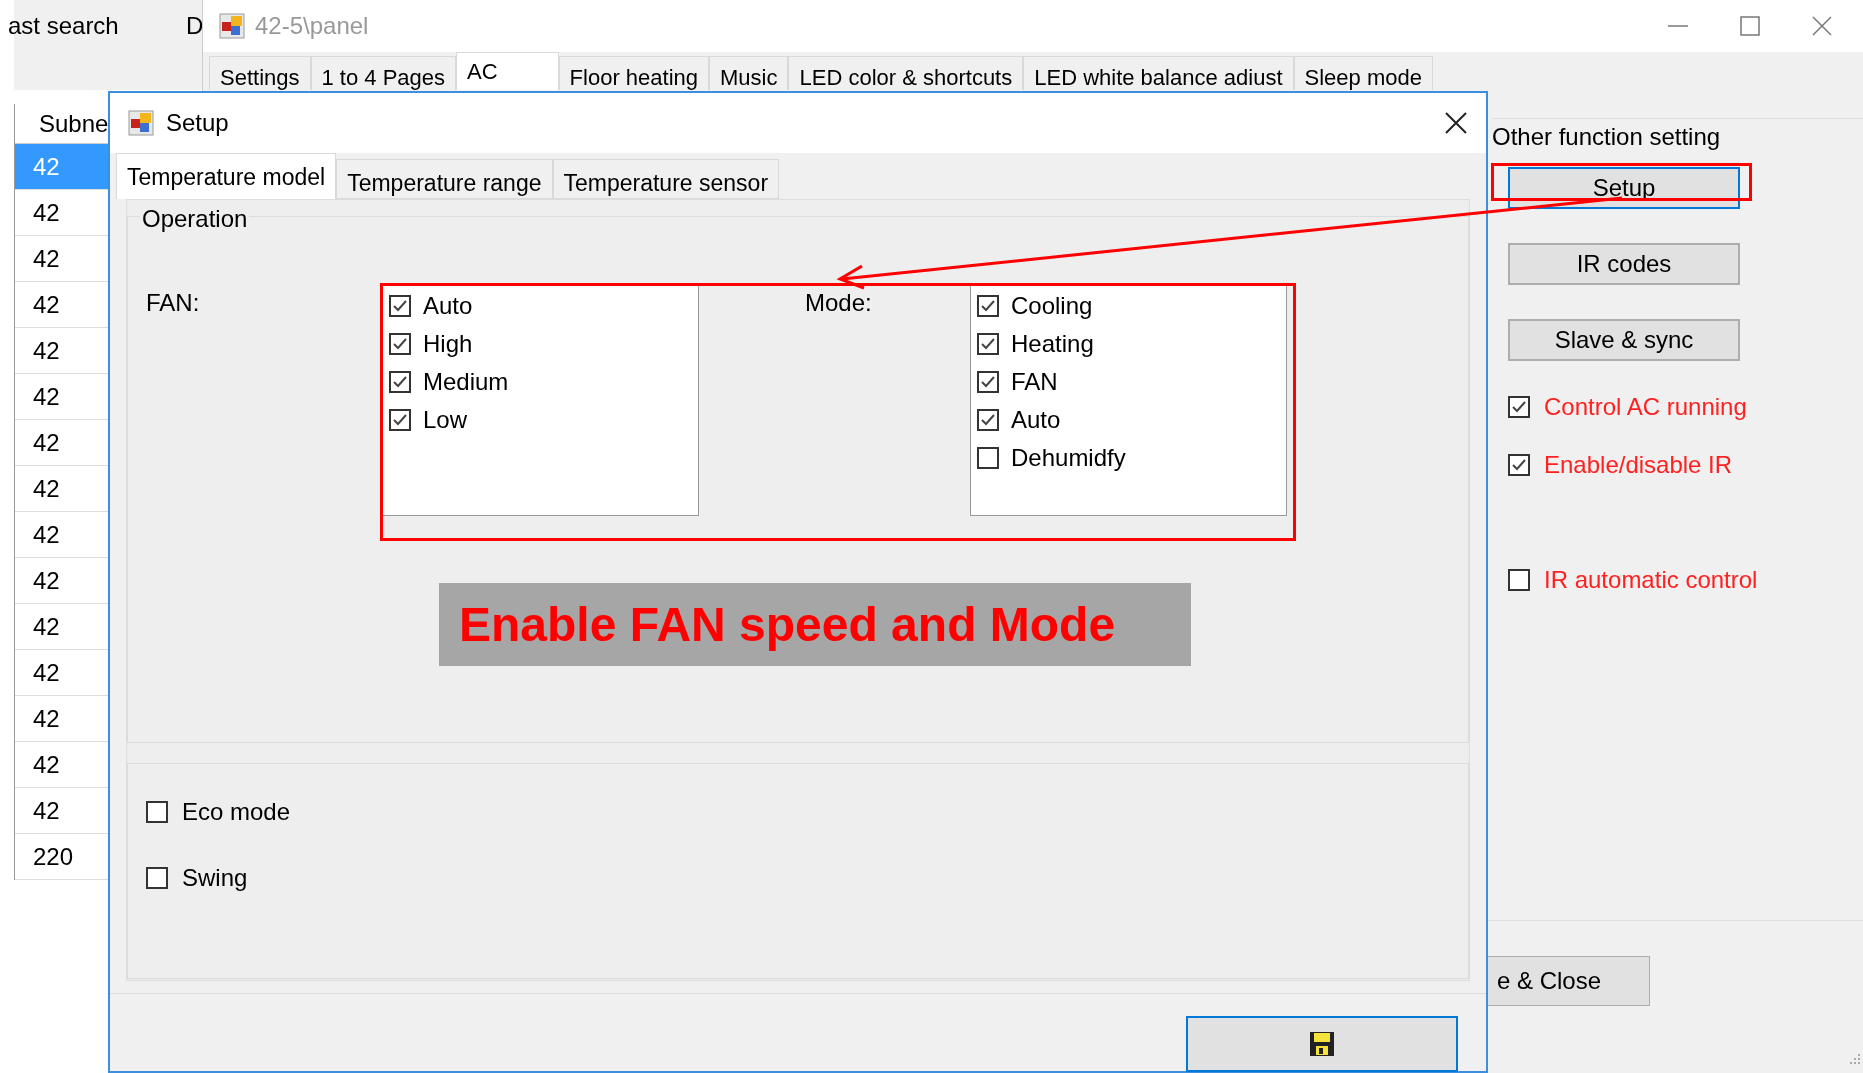 The image size is (1863, 1073). Describe the element at coordinates (838, 303) in the screenshot. I see `field-label: Mode:` at that location.